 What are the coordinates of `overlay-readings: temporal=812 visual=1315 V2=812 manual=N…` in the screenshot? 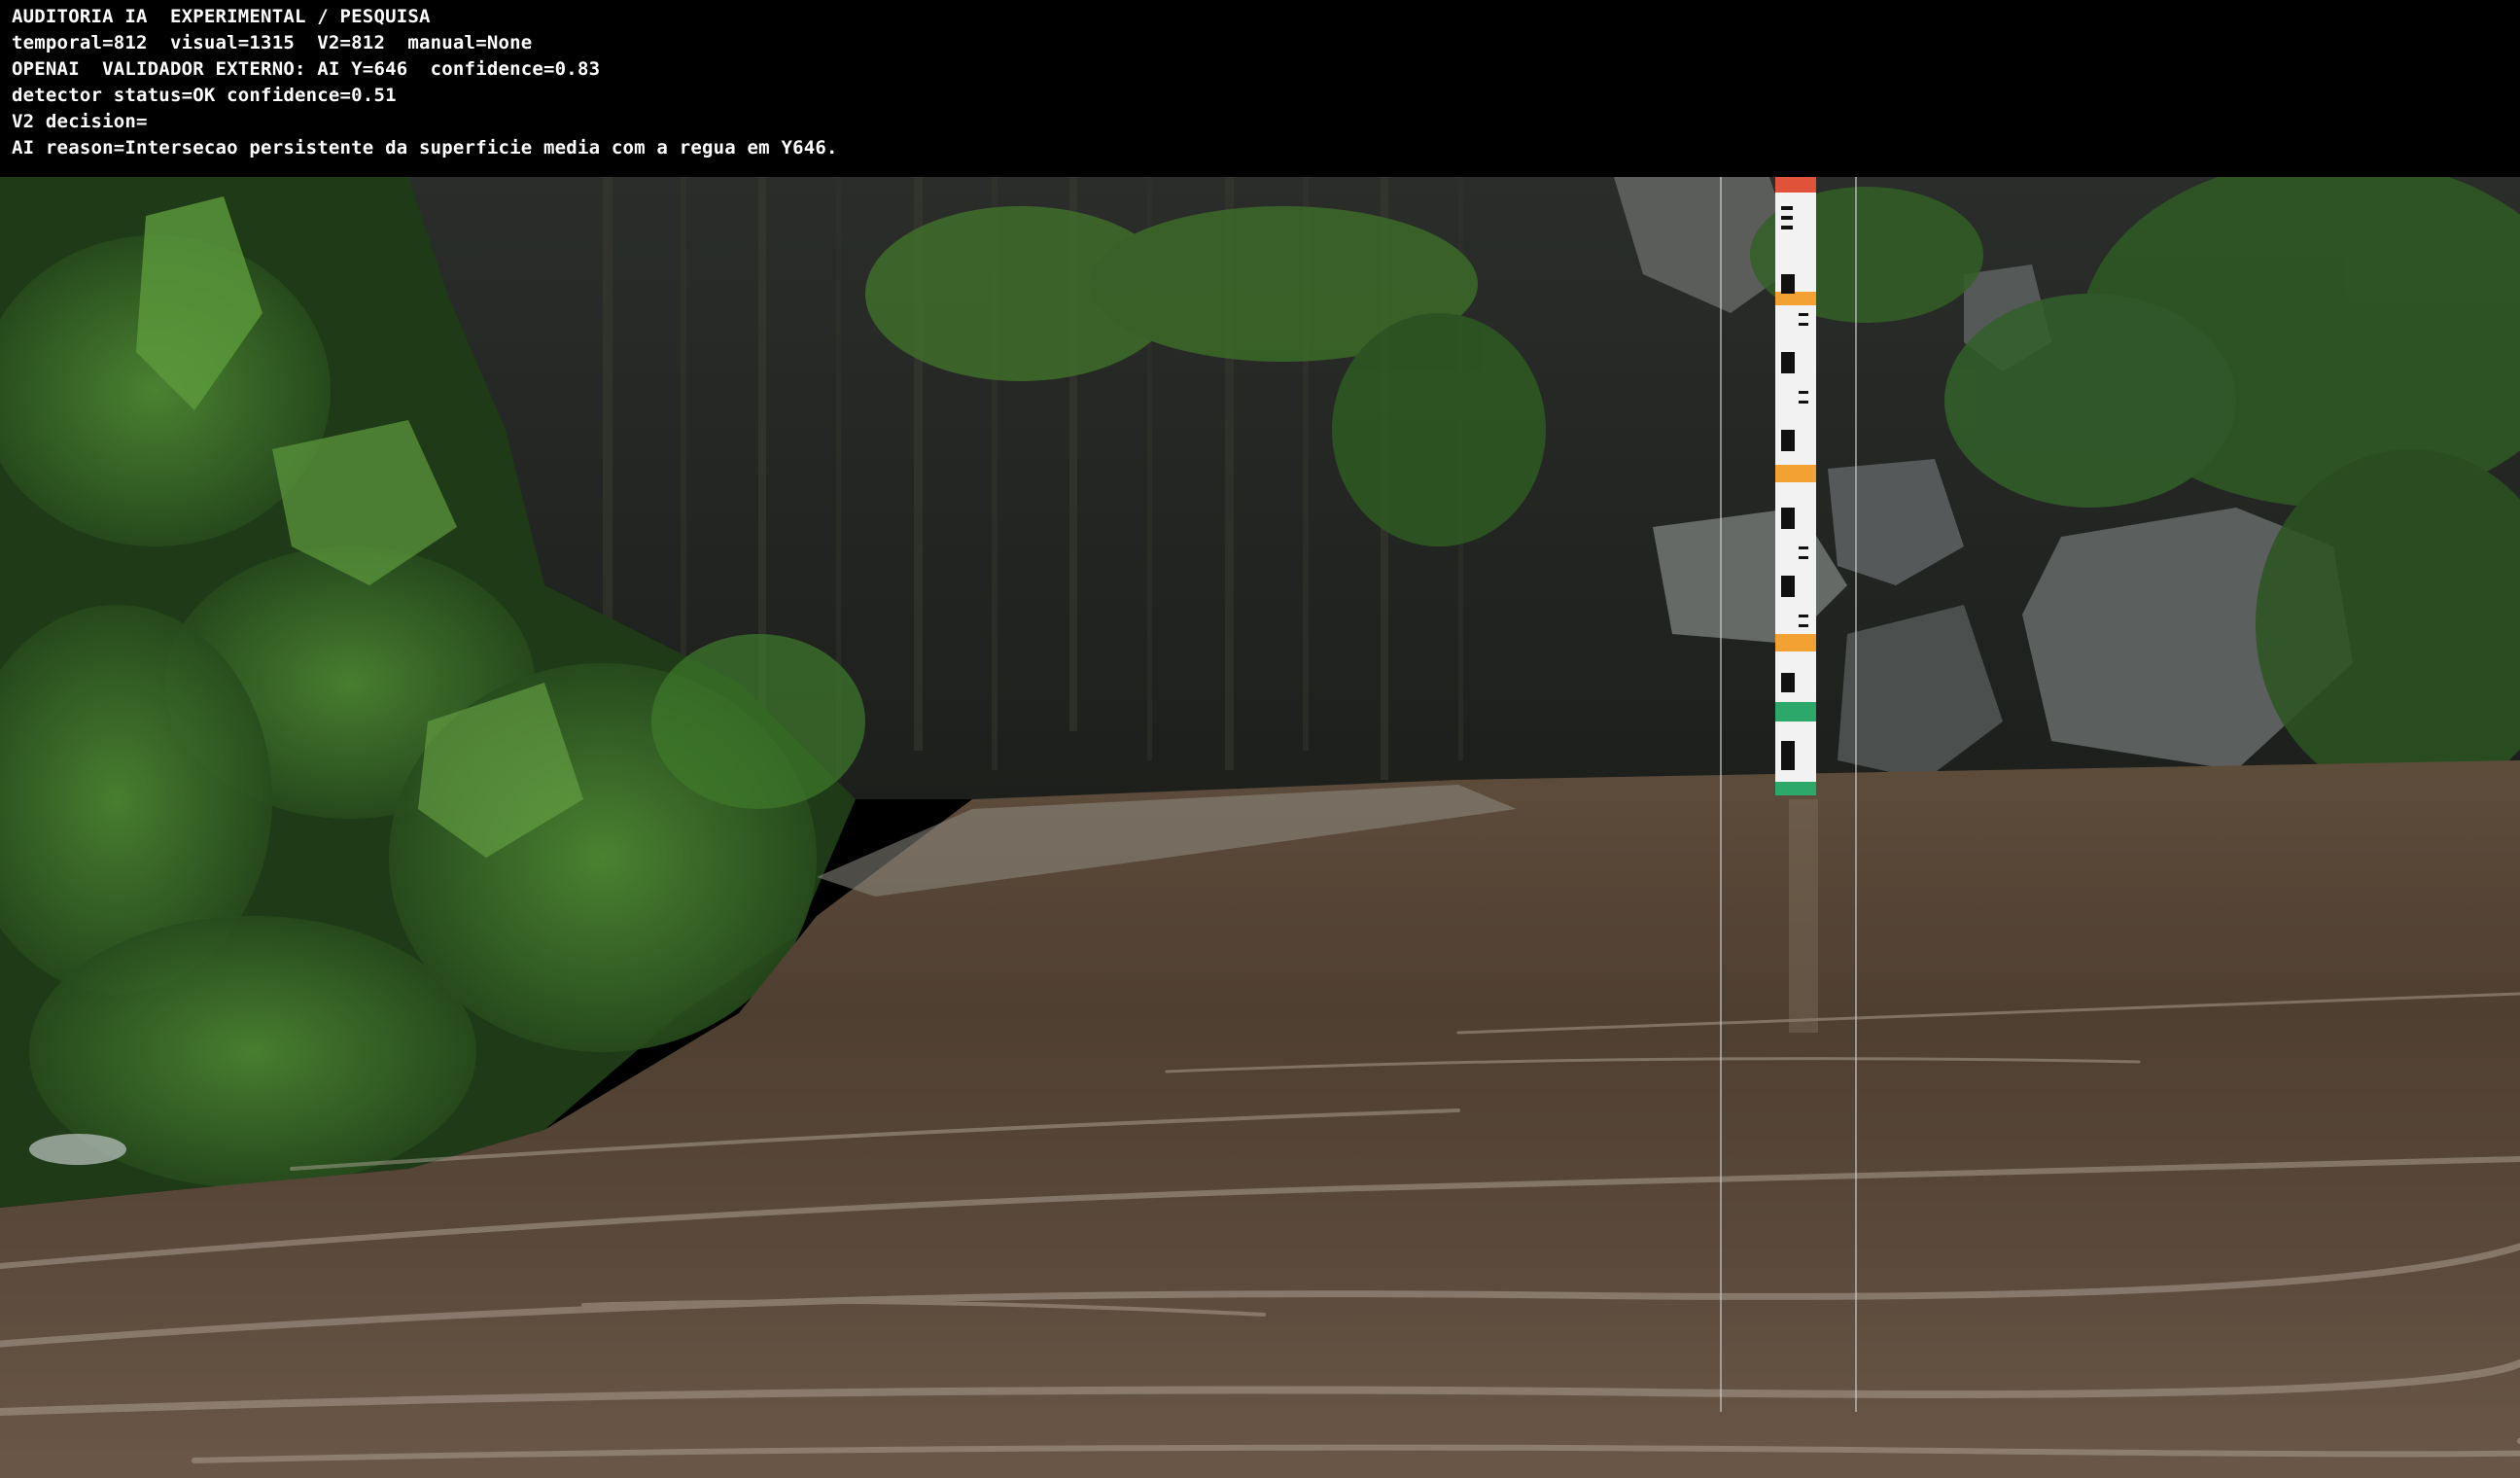 It's located at (272, 42).